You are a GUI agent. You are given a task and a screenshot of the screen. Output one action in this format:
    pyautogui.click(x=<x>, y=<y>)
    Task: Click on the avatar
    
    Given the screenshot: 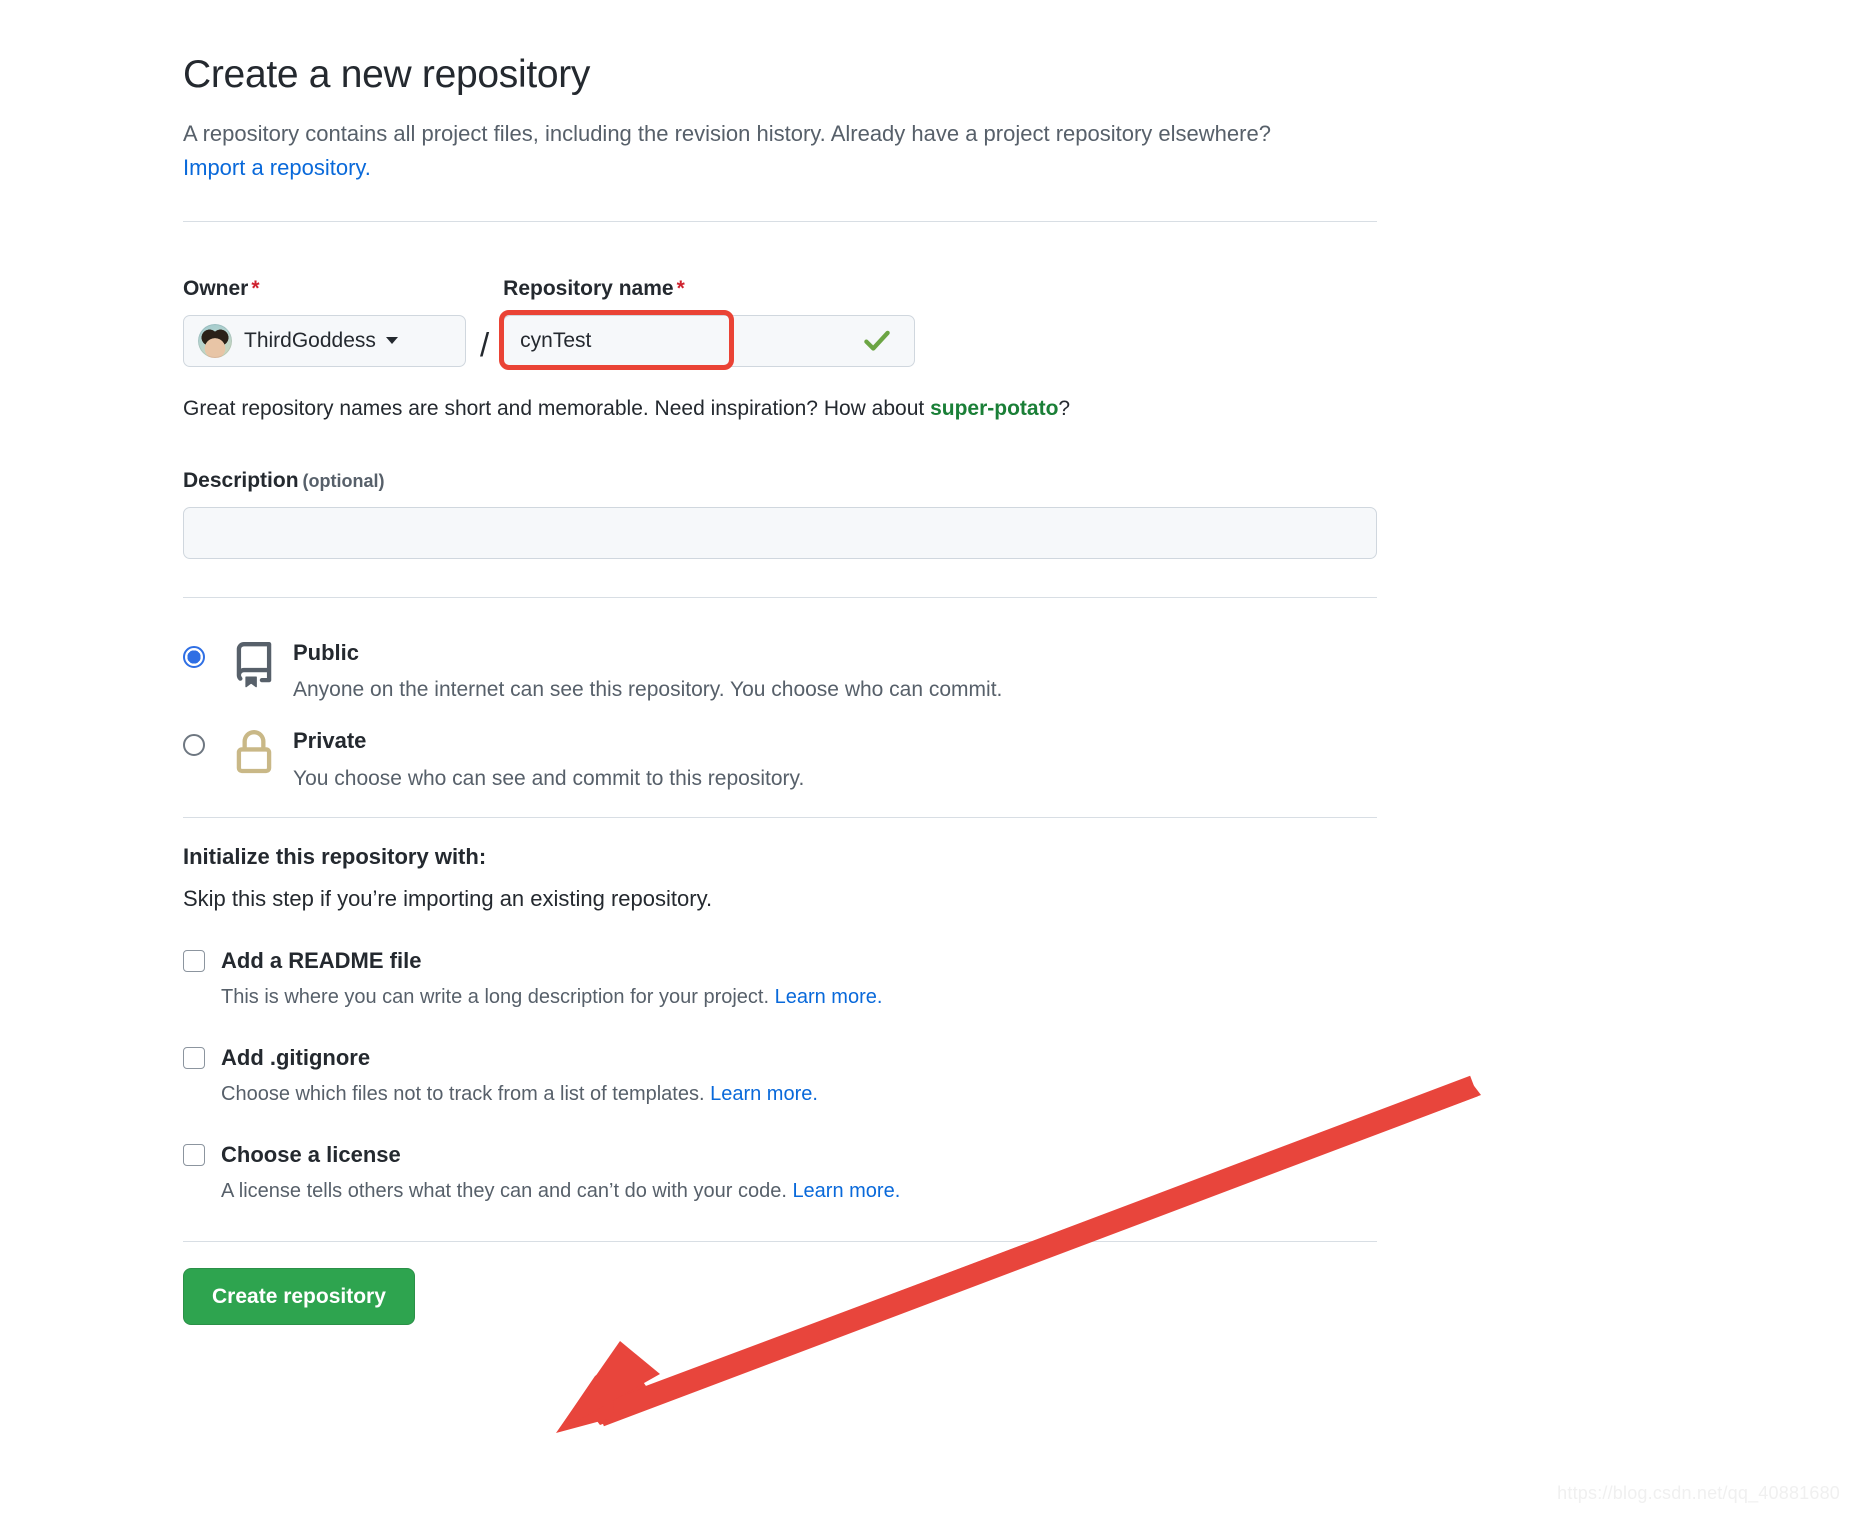 What is the action you would take?
    pyautogui.click(x=215, y=340)
    